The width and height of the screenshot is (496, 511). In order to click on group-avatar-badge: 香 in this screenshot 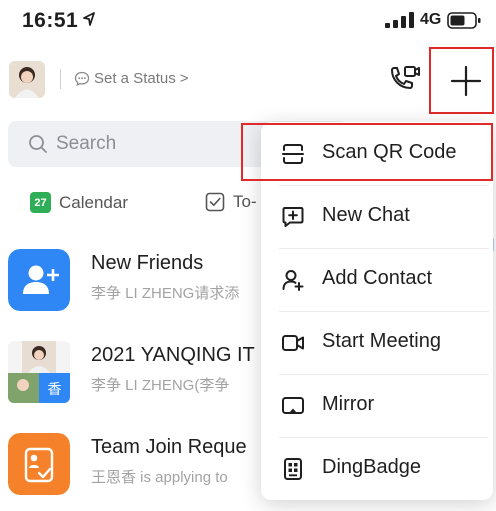, I will do `click(55, 390)`.